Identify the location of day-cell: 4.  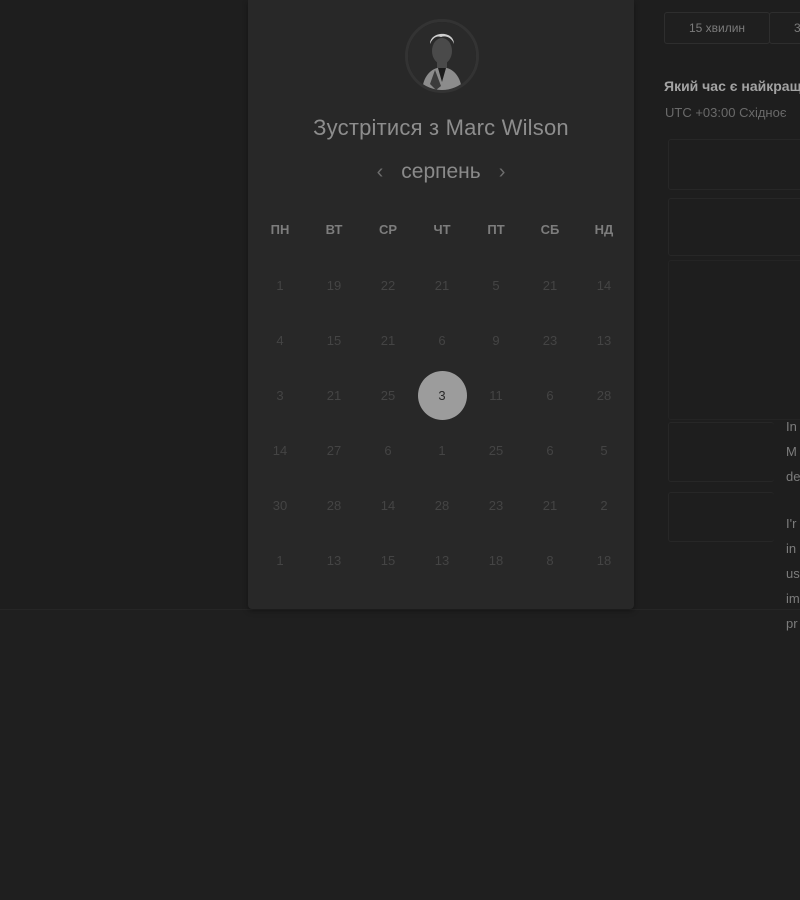
(280, 340).